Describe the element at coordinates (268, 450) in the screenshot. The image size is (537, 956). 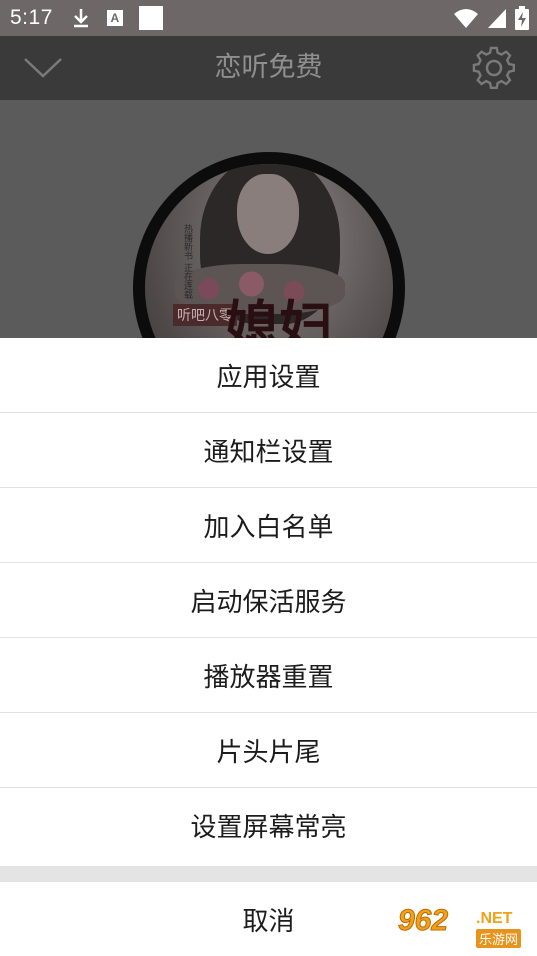
I see `menu-item-notification-settings: 通知栏设置` at that location.